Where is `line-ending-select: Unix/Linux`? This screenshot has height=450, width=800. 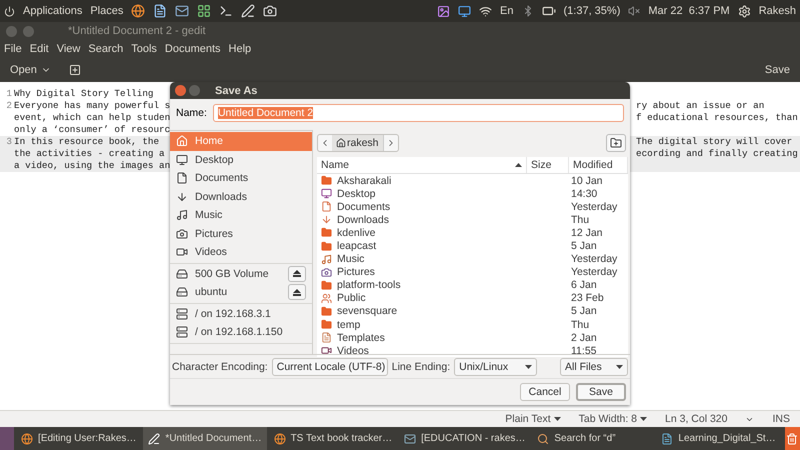 line-ending-select: Unix/Linux is located at coordinates (496, 367).